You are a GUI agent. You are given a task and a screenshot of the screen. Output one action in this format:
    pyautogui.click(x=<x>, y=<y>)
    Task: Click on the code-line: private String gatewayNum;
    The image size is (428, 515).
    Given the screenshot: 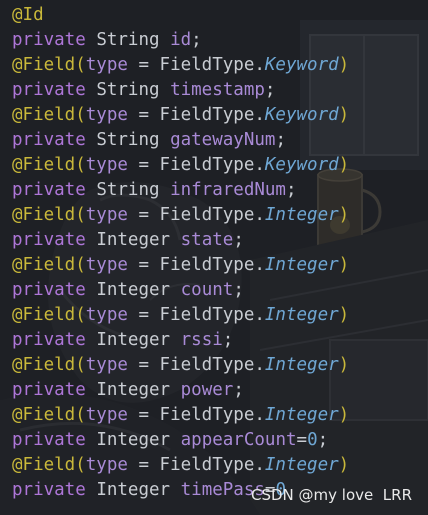 What is the action you would take?
    pyautogui.click(x=149, y=140)
    